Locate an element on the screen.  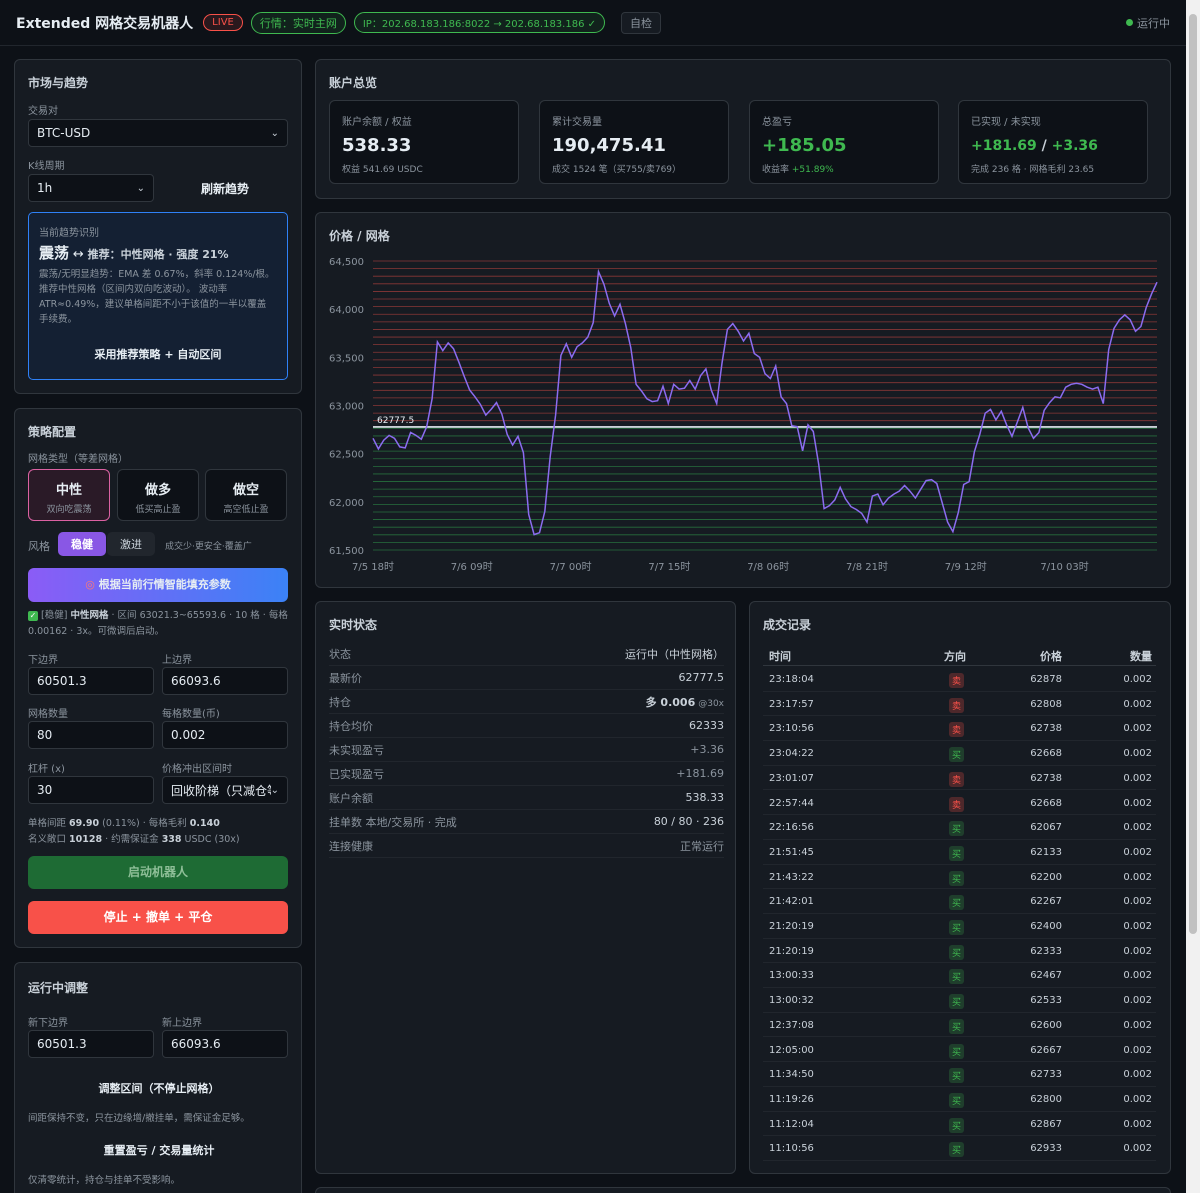
balance-value: 538.33 is located at coordinates (377, 145).